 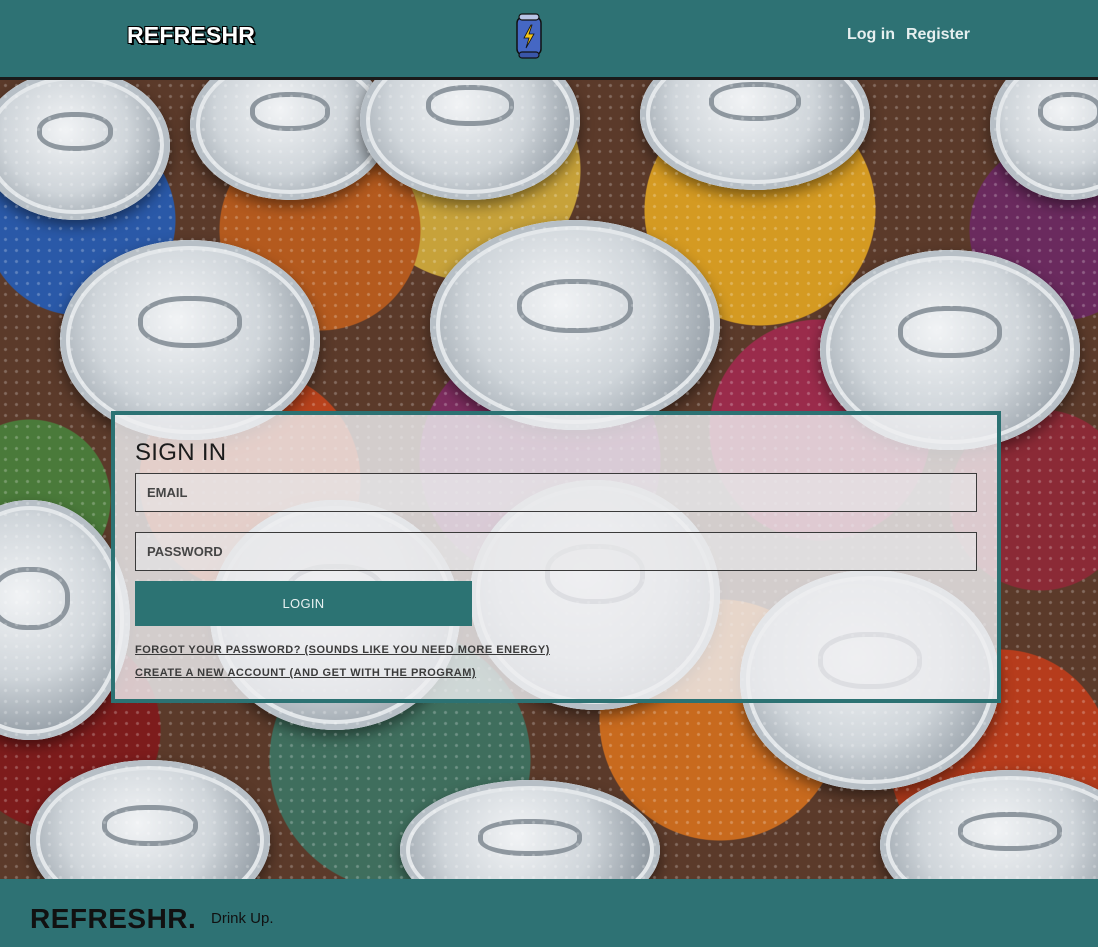 I want to click on footer: REFRESHR. Drink Up., so click(x=549, y=913).